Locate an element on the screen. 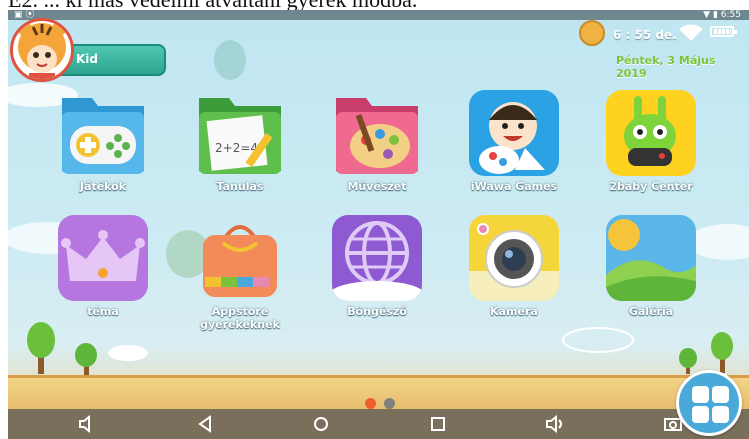 Image resolution: width=749 pixels, height=439 pixels. app-muveszet: Művészet is located at coordinates (377, 145).